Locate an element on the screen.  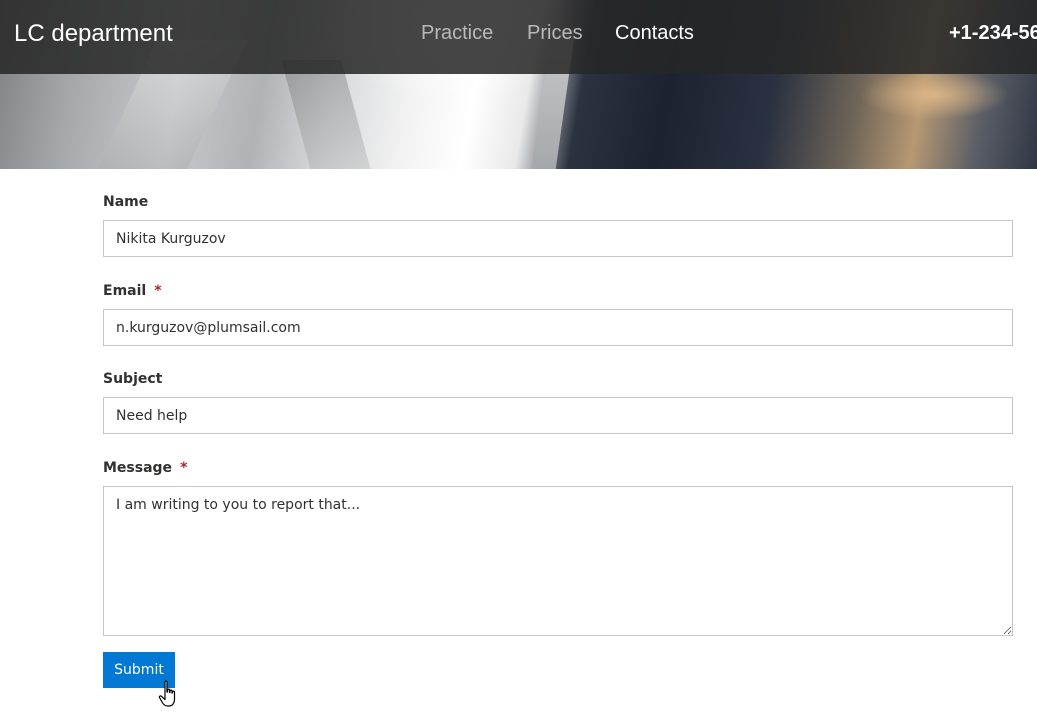
nav-link-practice: Practice is located at coordinates (457, 33).